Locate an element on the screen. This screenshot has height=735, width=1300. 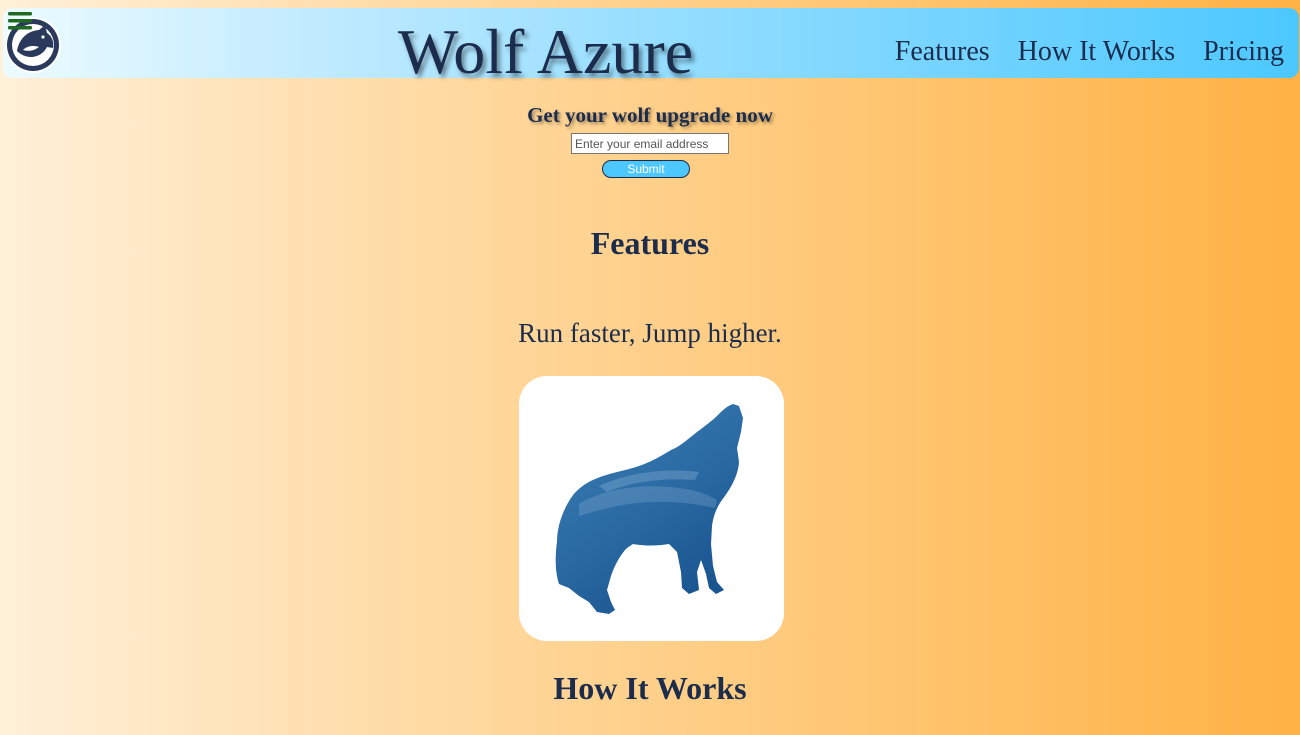
howling-wolf-silhouette is located at coordinates (649, 509).